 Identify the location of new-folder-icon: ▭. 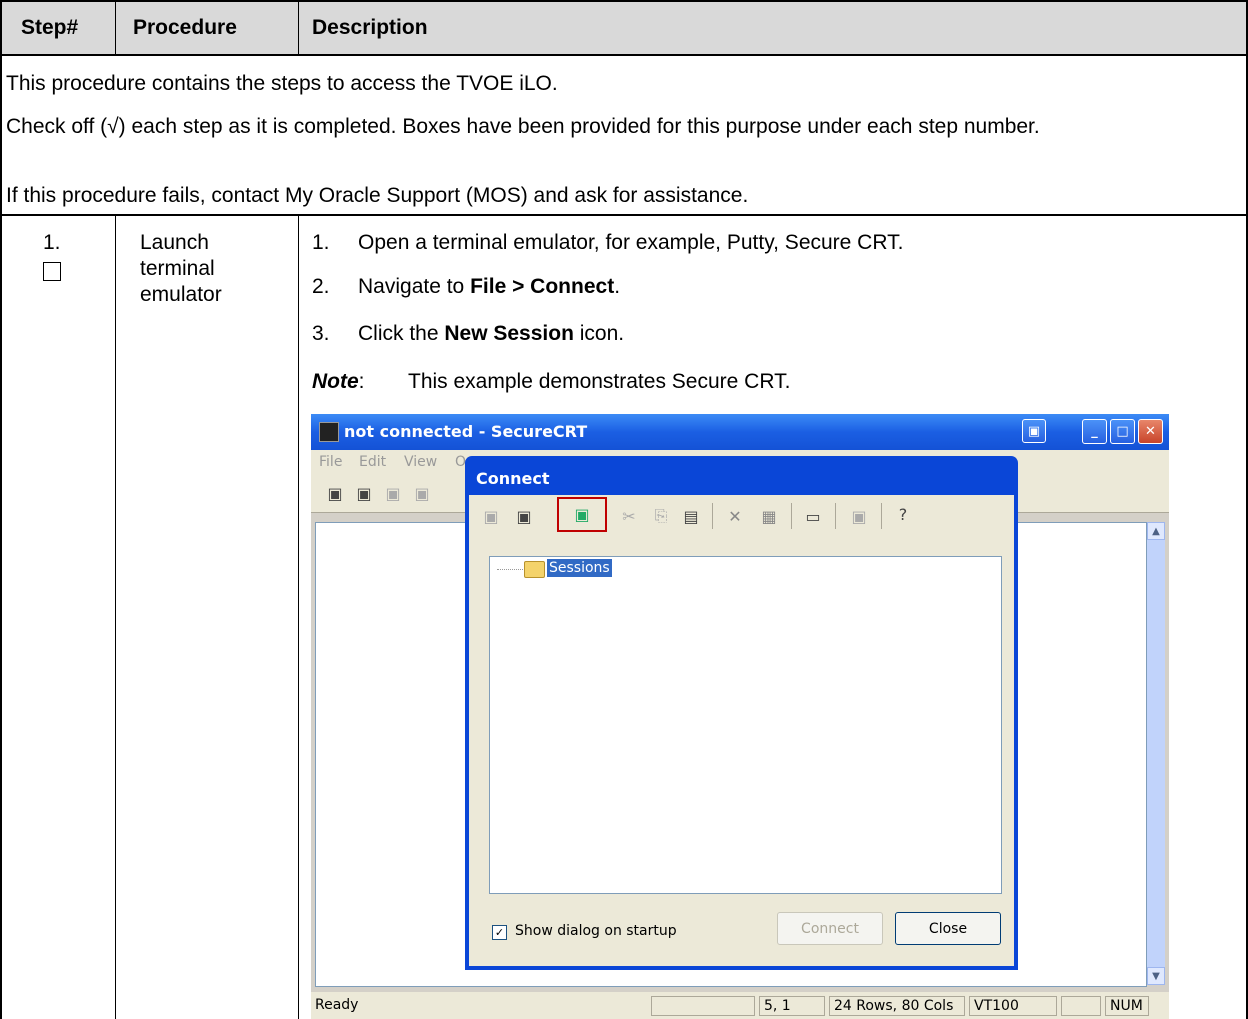
(813, 516).